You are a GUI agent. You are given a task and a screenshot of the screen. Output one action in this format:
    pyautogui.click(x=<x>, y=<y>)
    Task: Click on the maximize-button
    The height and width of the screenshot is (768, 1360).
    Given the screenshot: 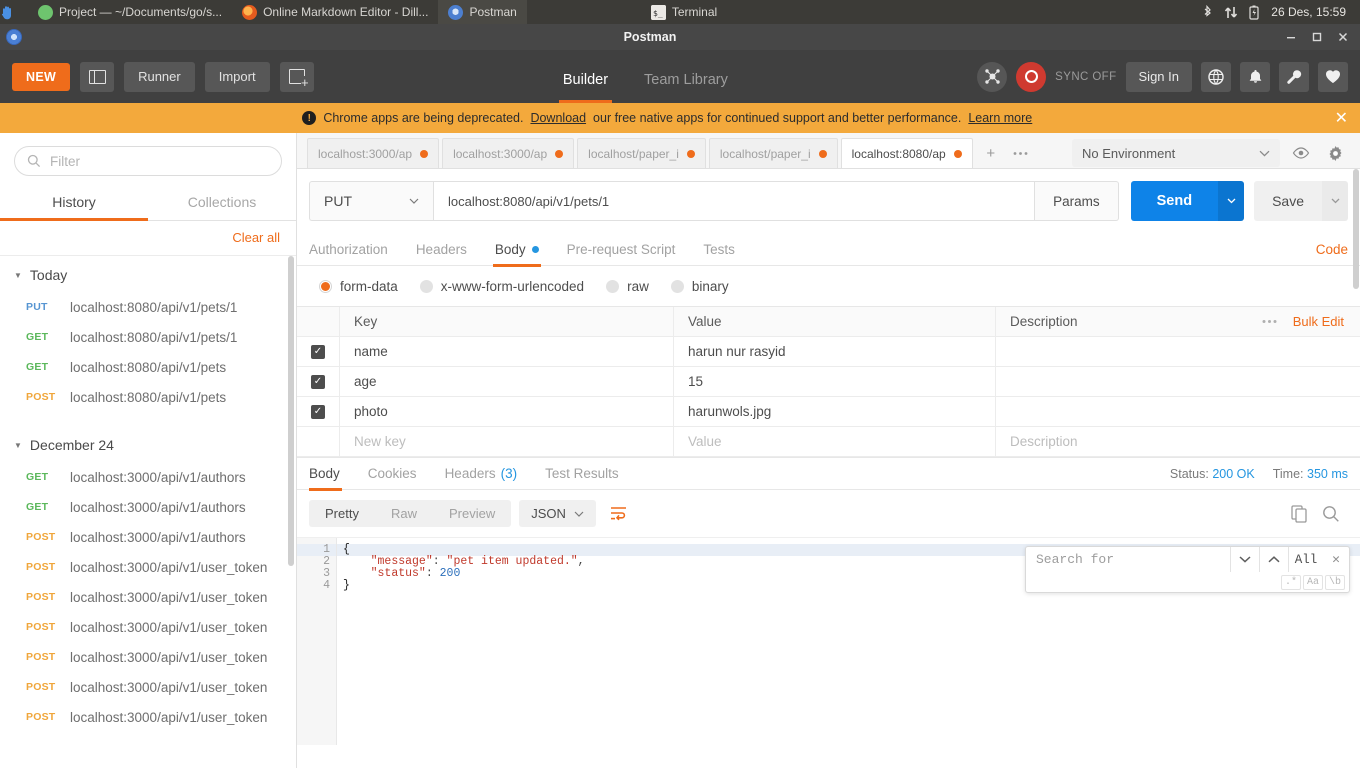 What is the action you would take?
    pyautogui.click(x=1317, y=37)
    